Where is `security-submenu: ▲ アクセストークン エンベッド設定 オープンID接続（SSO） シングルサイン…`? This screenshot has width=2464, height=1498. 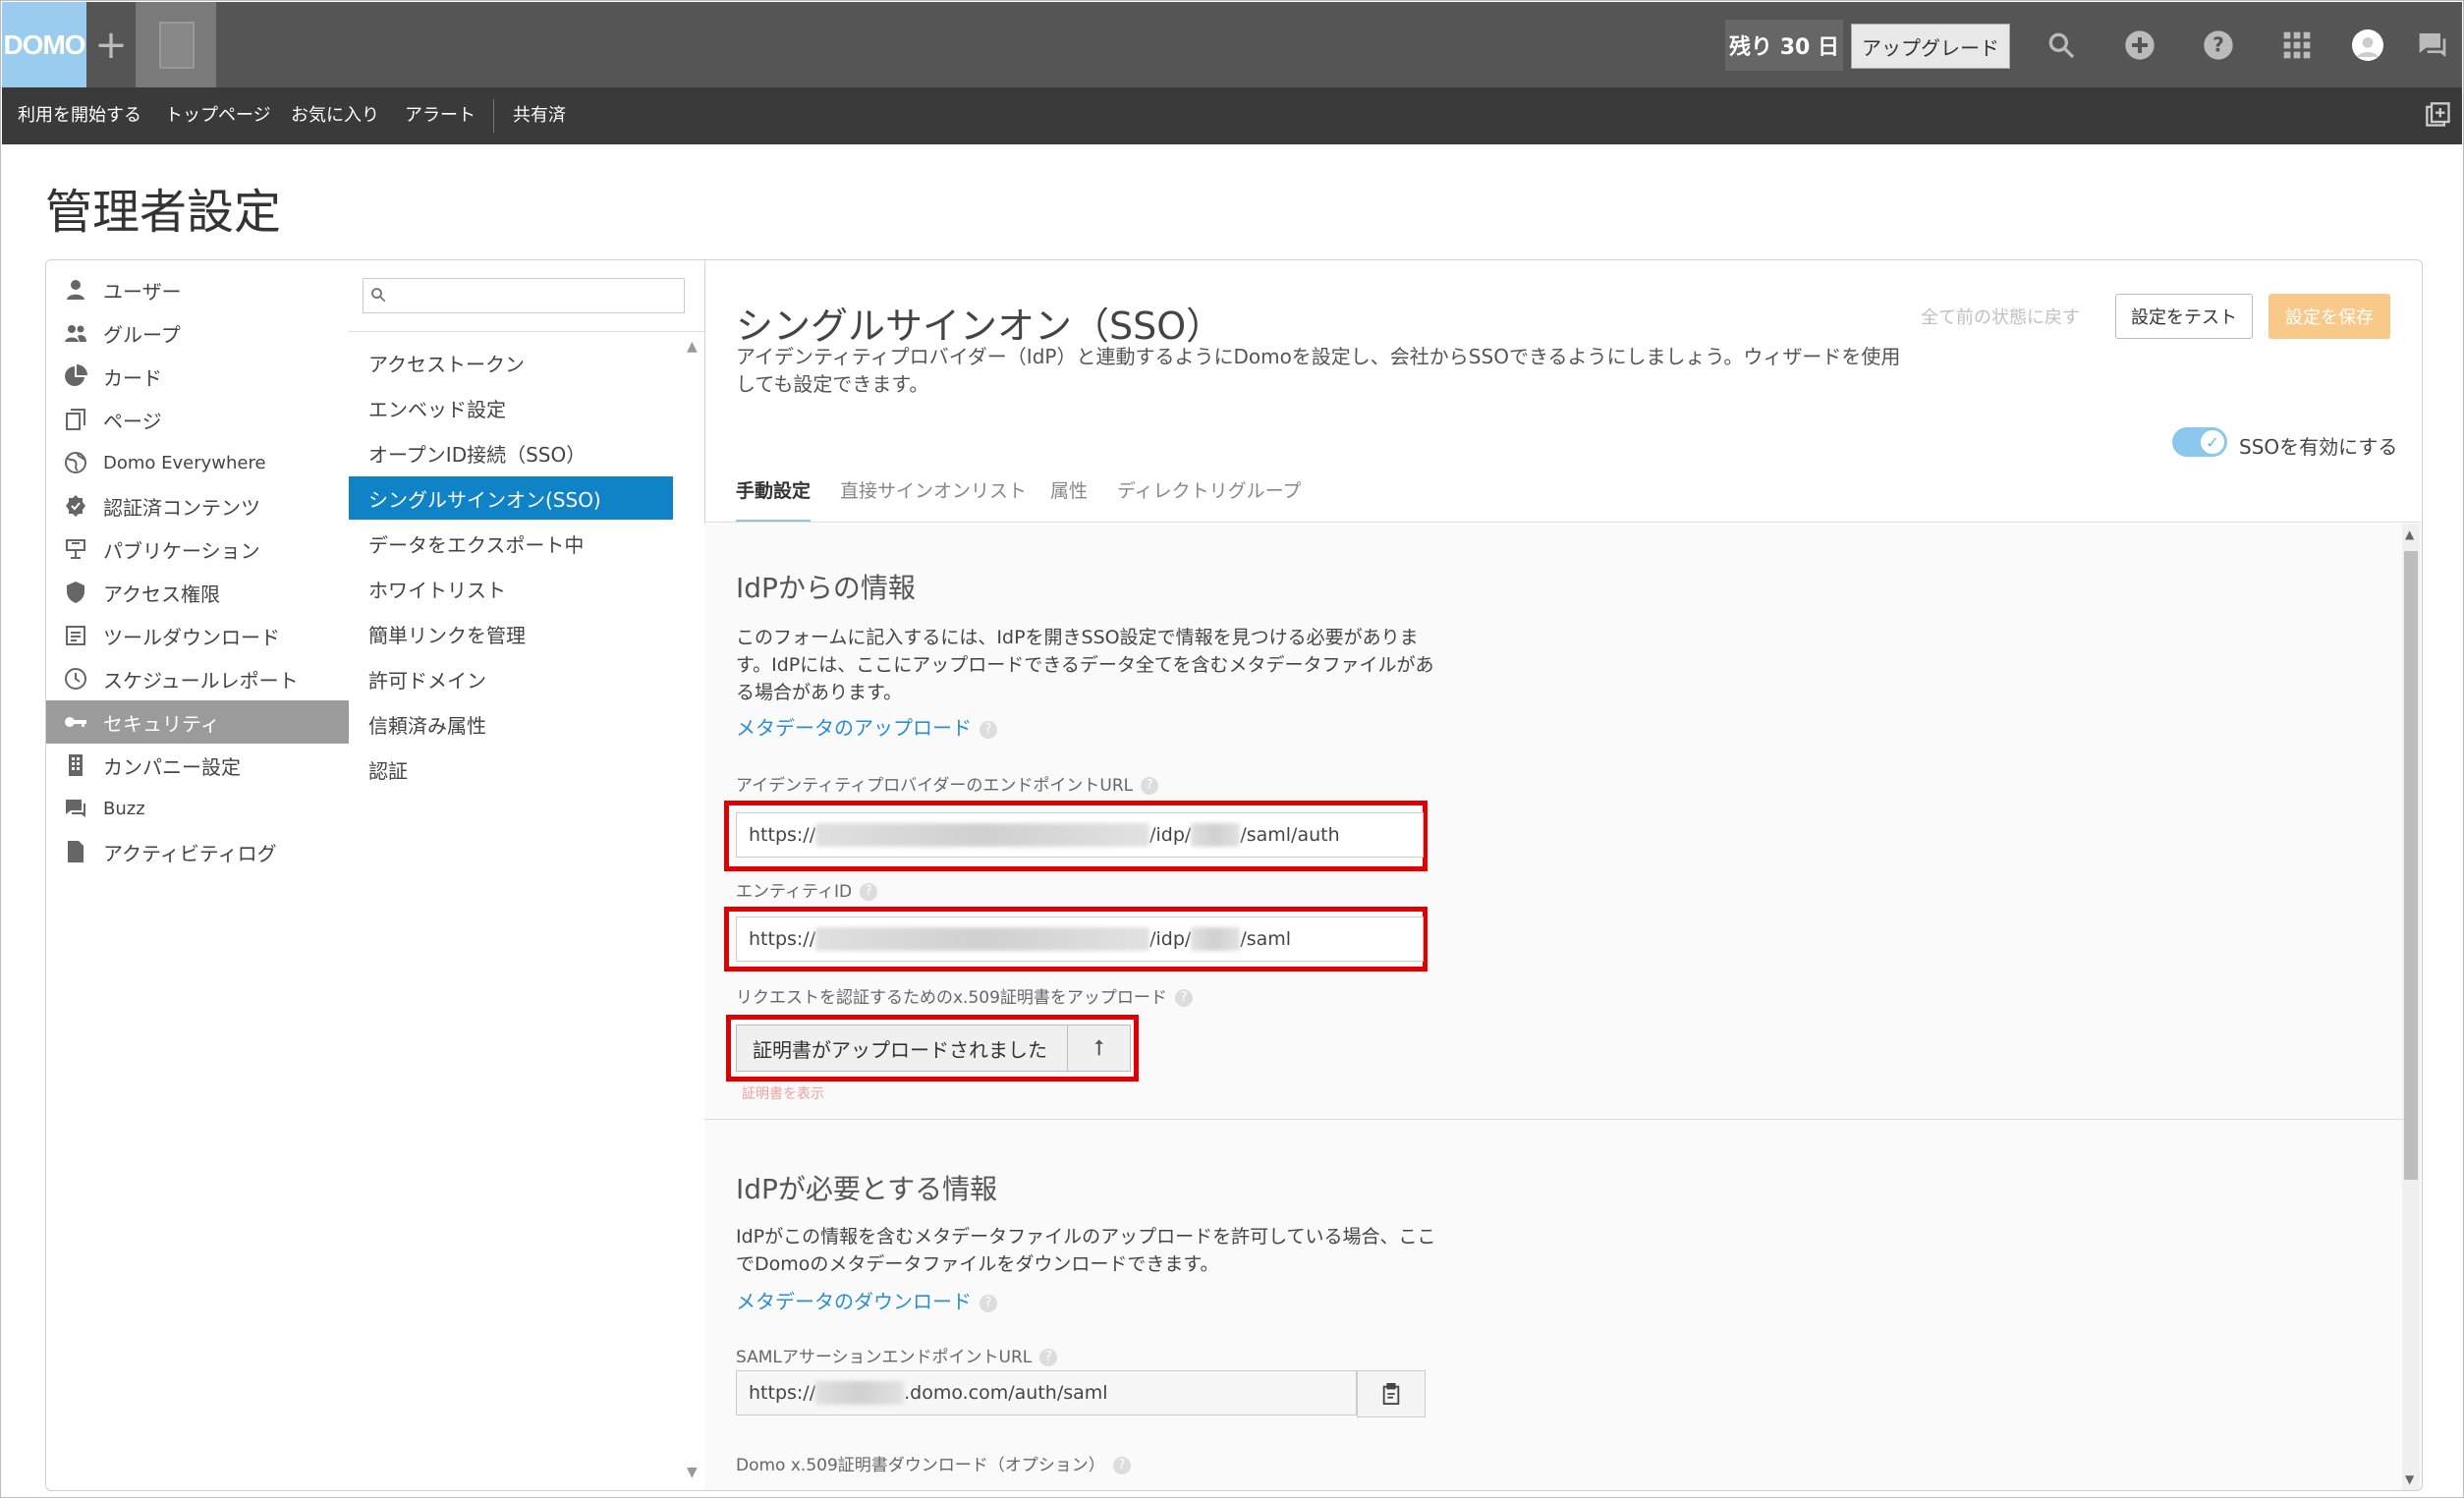
security-submenu: ▲ アクセストークン エンベッド設定 オープンID接続（SSO） シングルサイン… is located at coordinates (527, 875).